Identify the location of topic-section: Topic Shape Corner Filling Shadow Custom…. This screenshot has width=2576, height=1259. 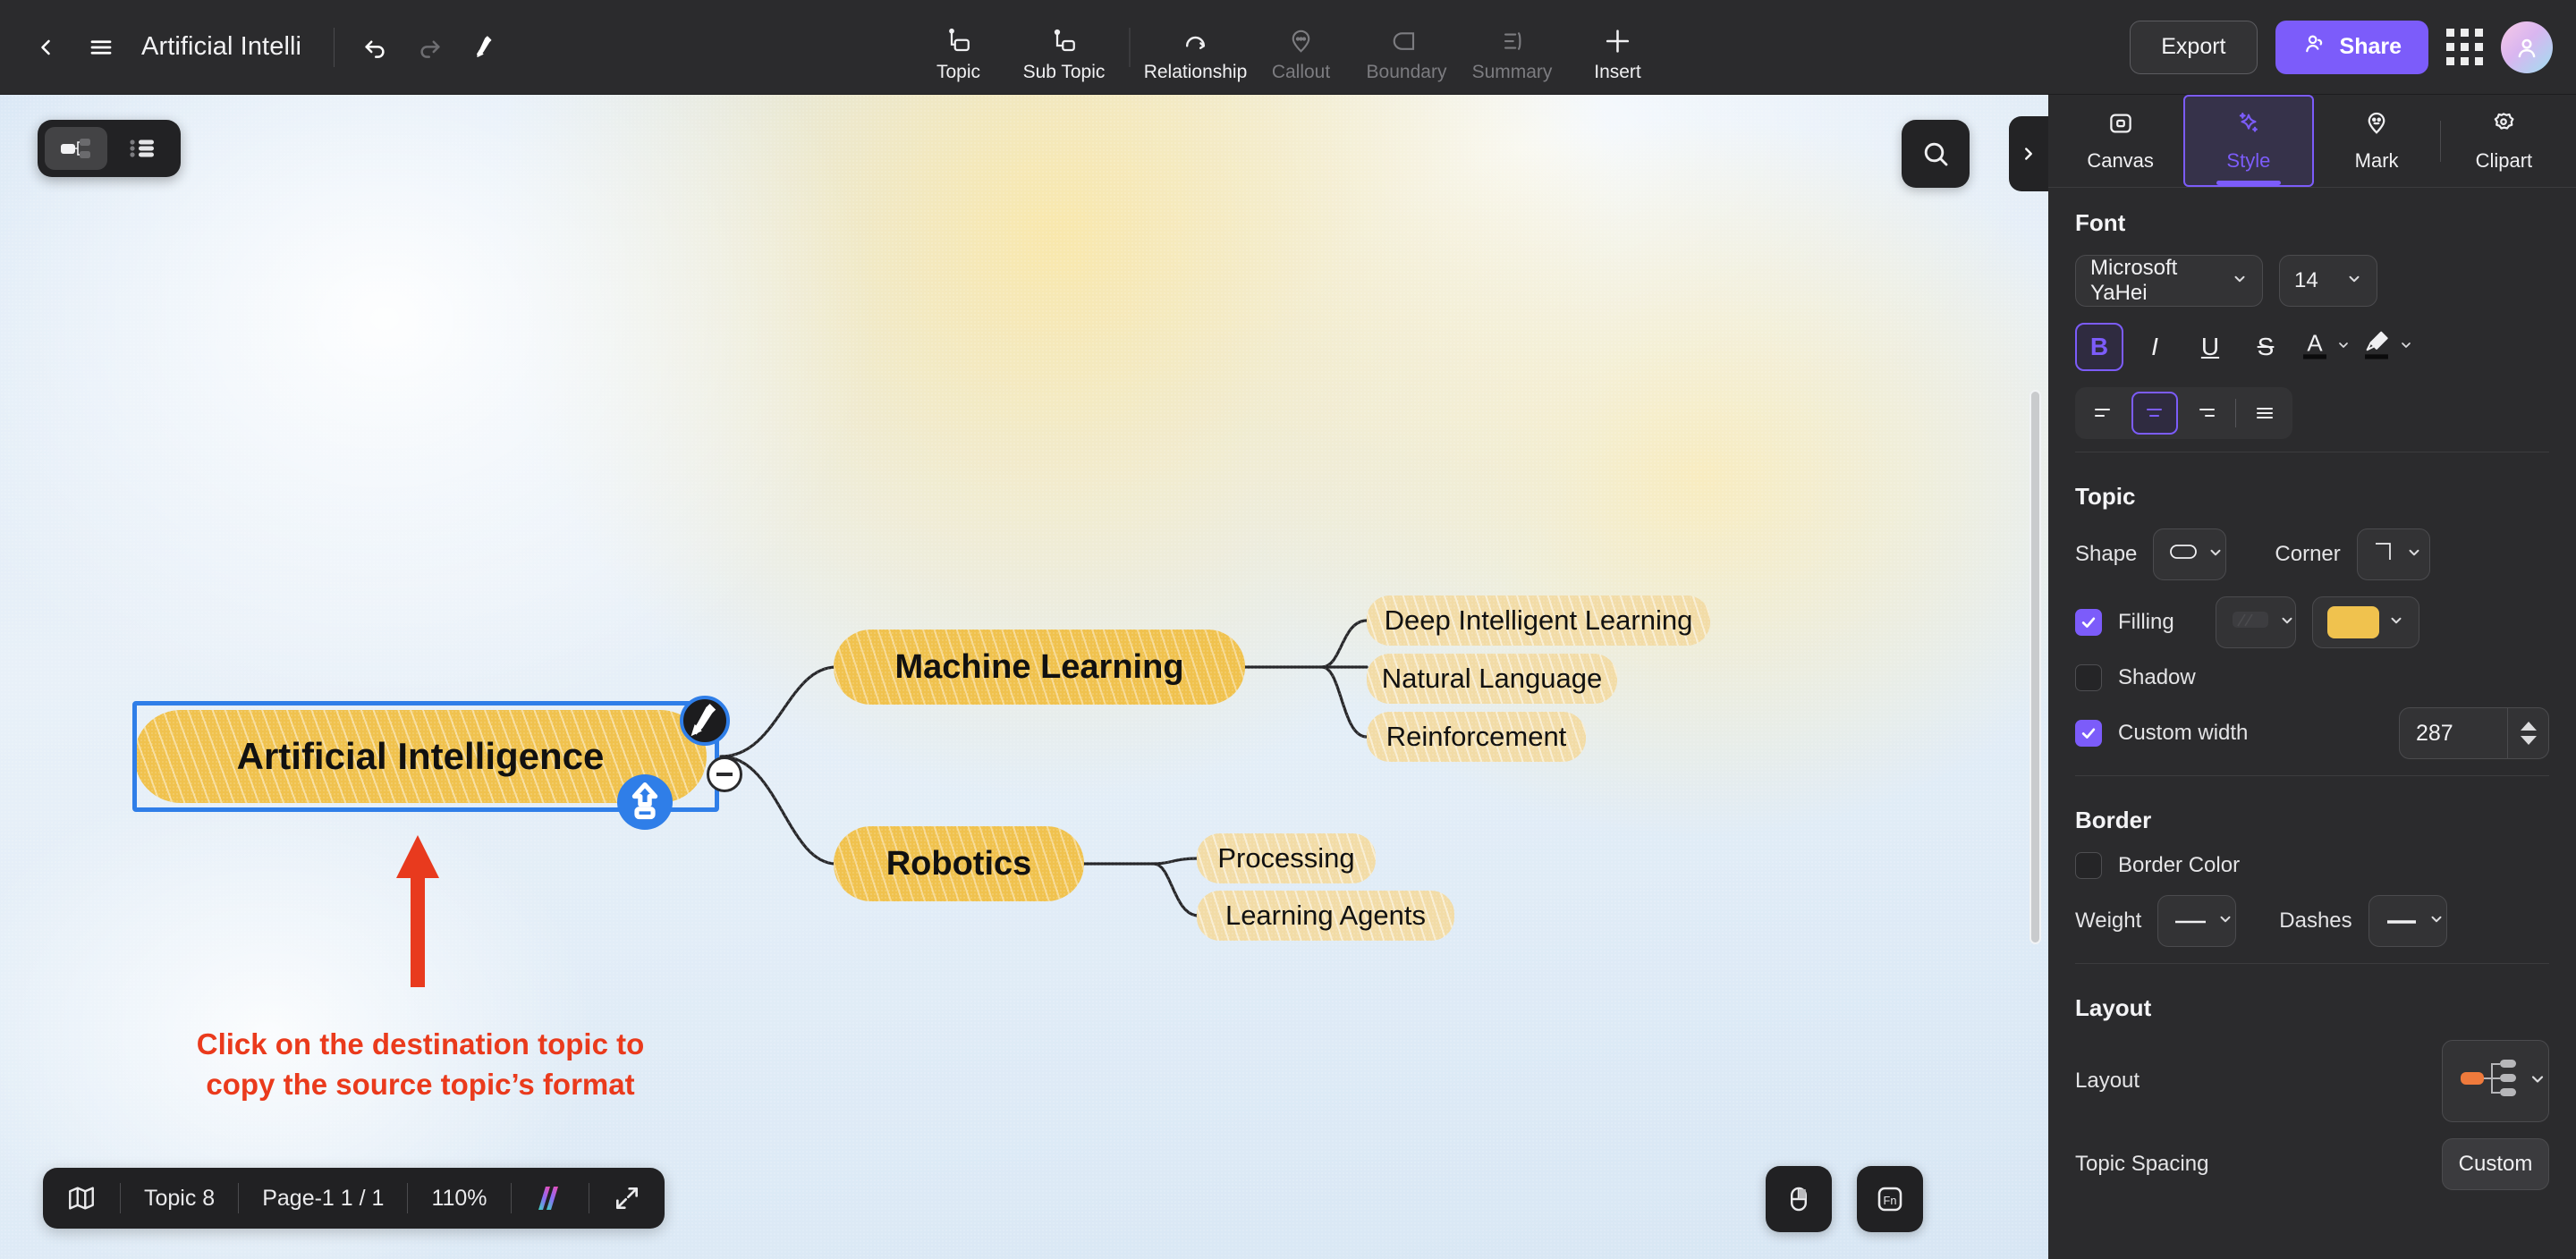
(2312, 623).